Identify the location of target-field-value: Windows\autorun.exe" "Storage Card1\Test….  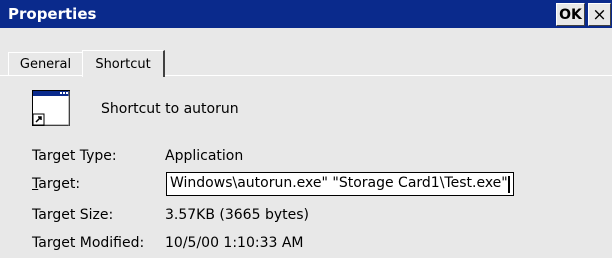
(339, 183).